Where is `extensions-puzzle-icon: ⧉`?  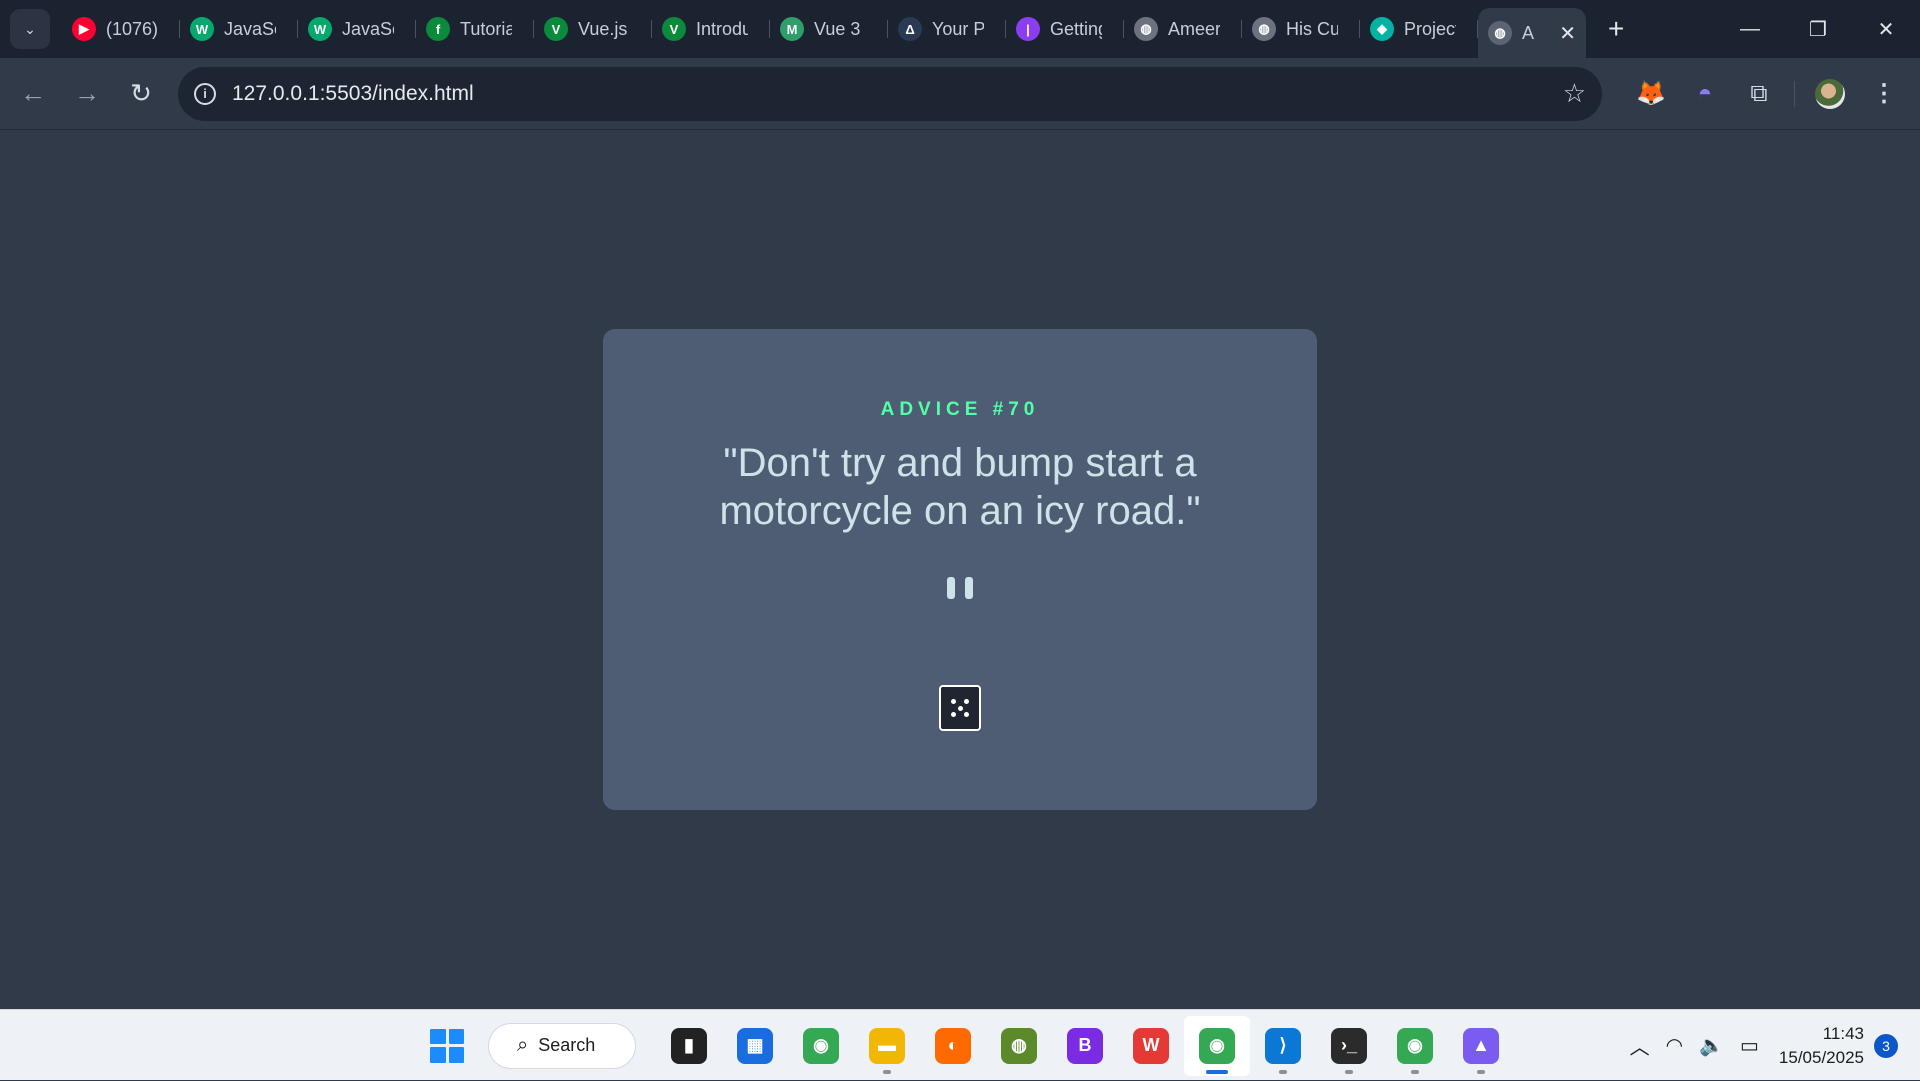
extensions-puzzle-icon: ⧉ is located at coordinates (1759, 94).